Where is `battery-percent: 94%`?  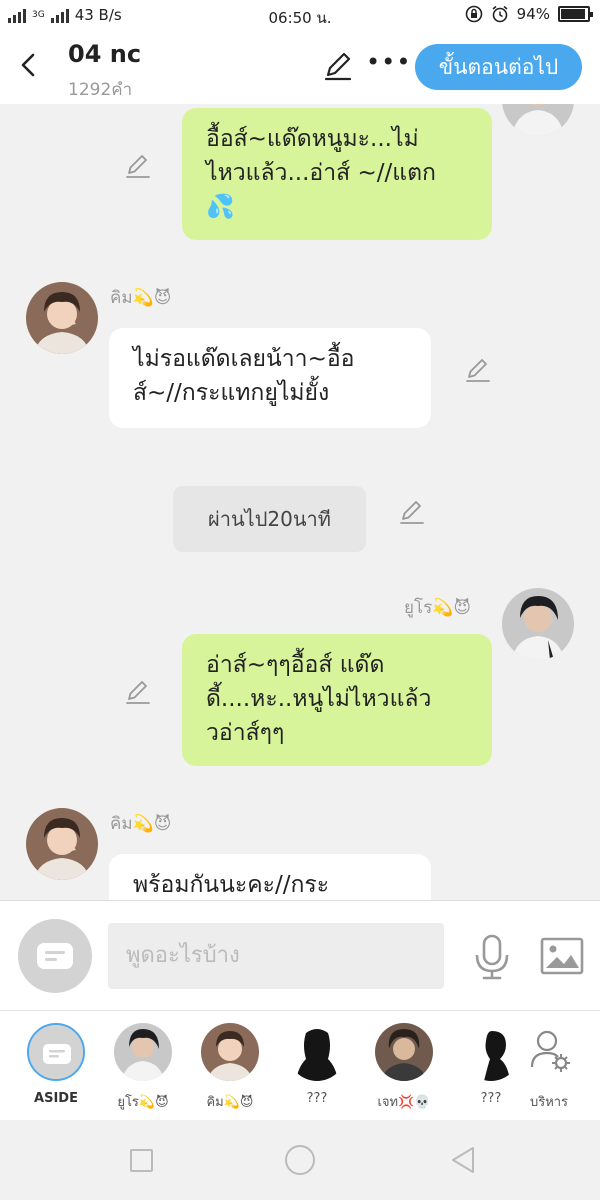 battery-percent: 94% is located at coordinates (533, 14).